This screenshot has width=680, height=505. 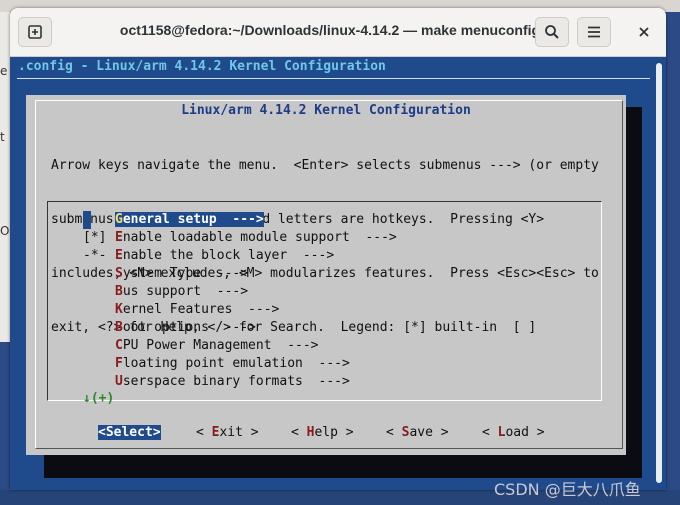 I want to click on menu-item: Userspace binary formats --->, so click(x=240, y=382).